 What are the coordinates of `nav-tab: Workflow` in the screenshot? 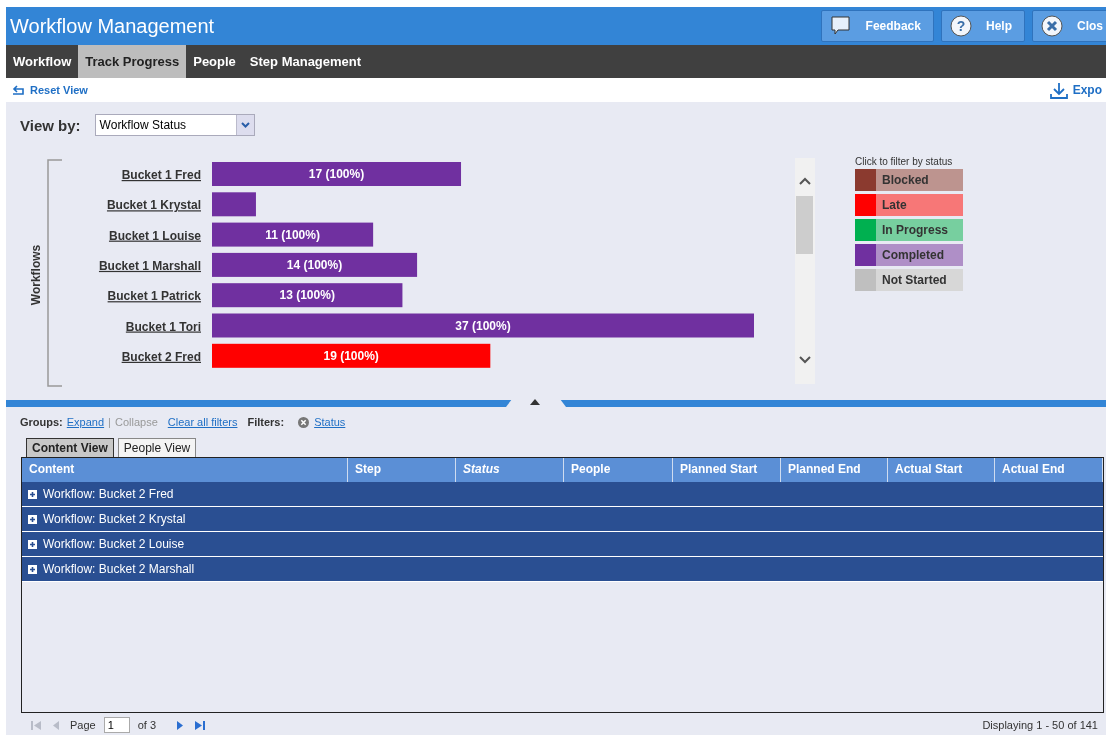 It's located at (42, 61).